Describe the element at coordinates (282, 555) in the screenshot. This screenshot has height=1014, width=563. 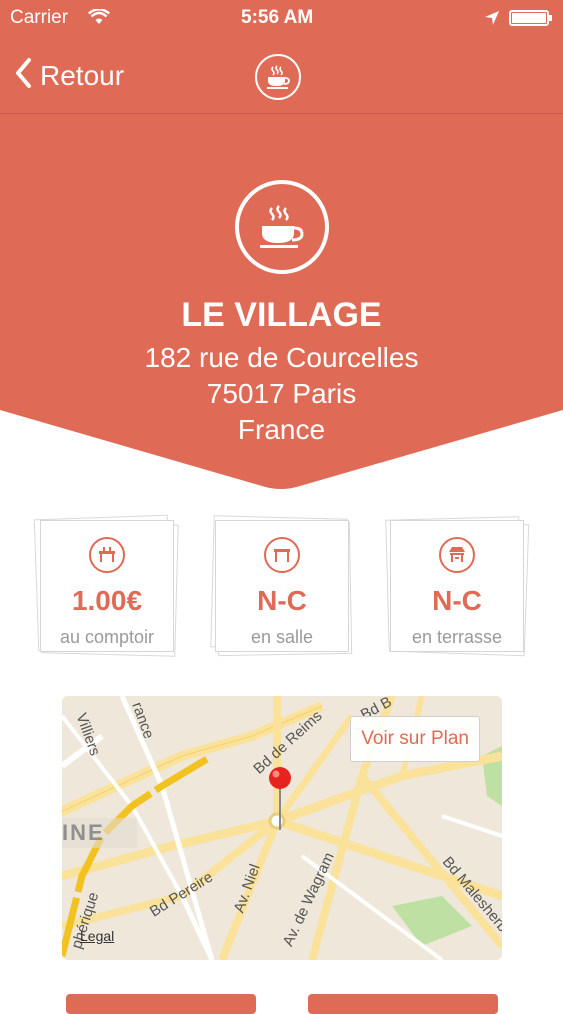
I see `table-icon` at that location.